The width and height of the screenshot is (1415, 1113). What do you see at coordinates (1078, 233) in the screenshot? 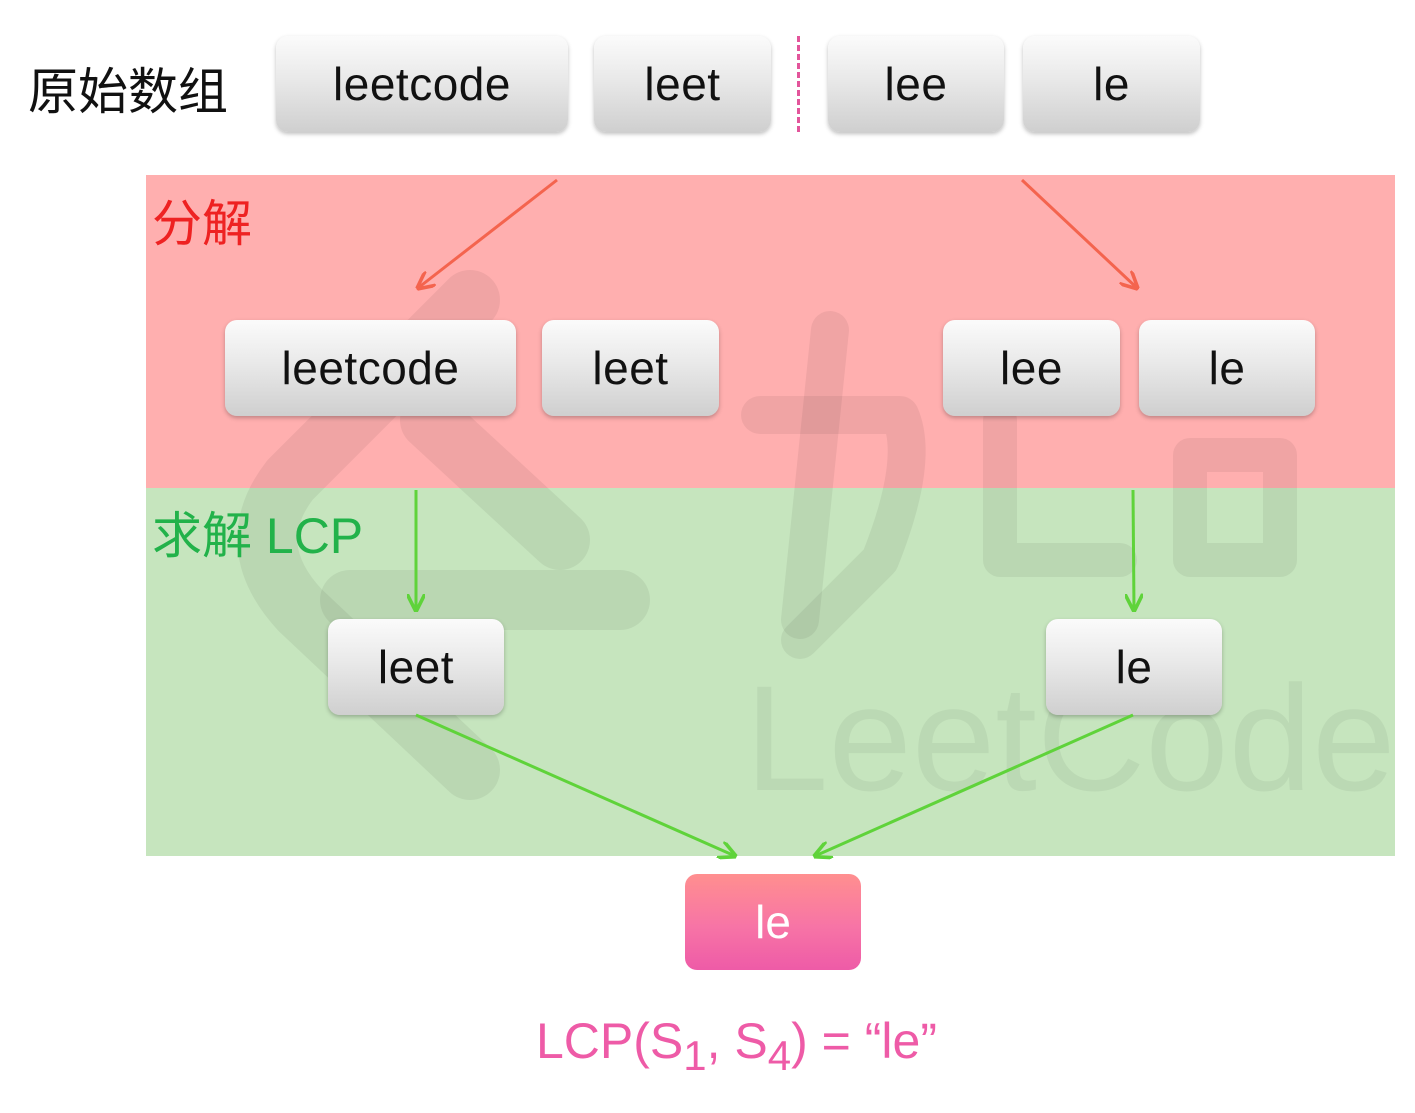
I see `divide-arrow-right` at bounding box center [1078, 233].